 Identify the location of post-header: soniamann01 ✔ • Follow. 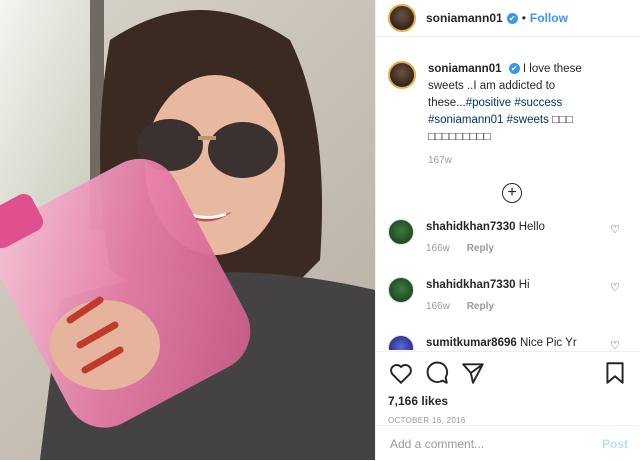
(508, 18).